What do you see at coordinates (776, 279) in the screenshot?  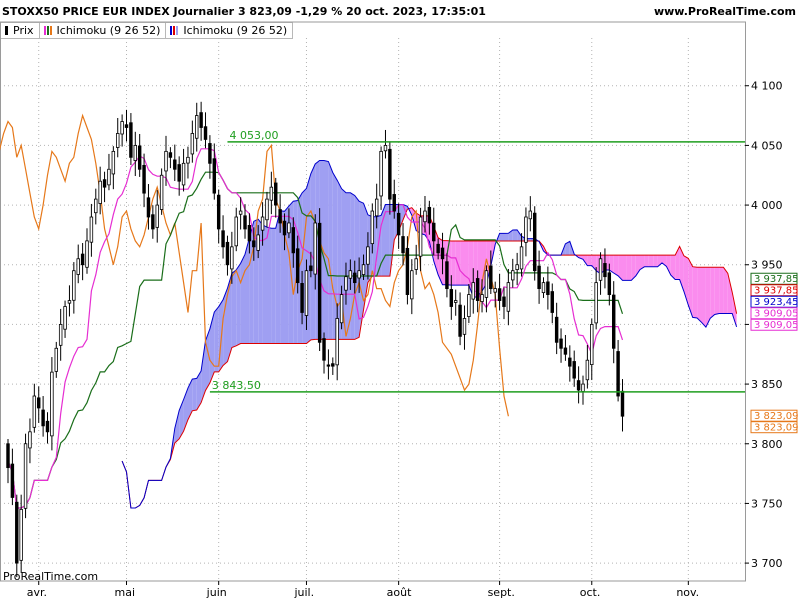 I see `last-value-label: 3 937,85` at bounding box center [776, 279].